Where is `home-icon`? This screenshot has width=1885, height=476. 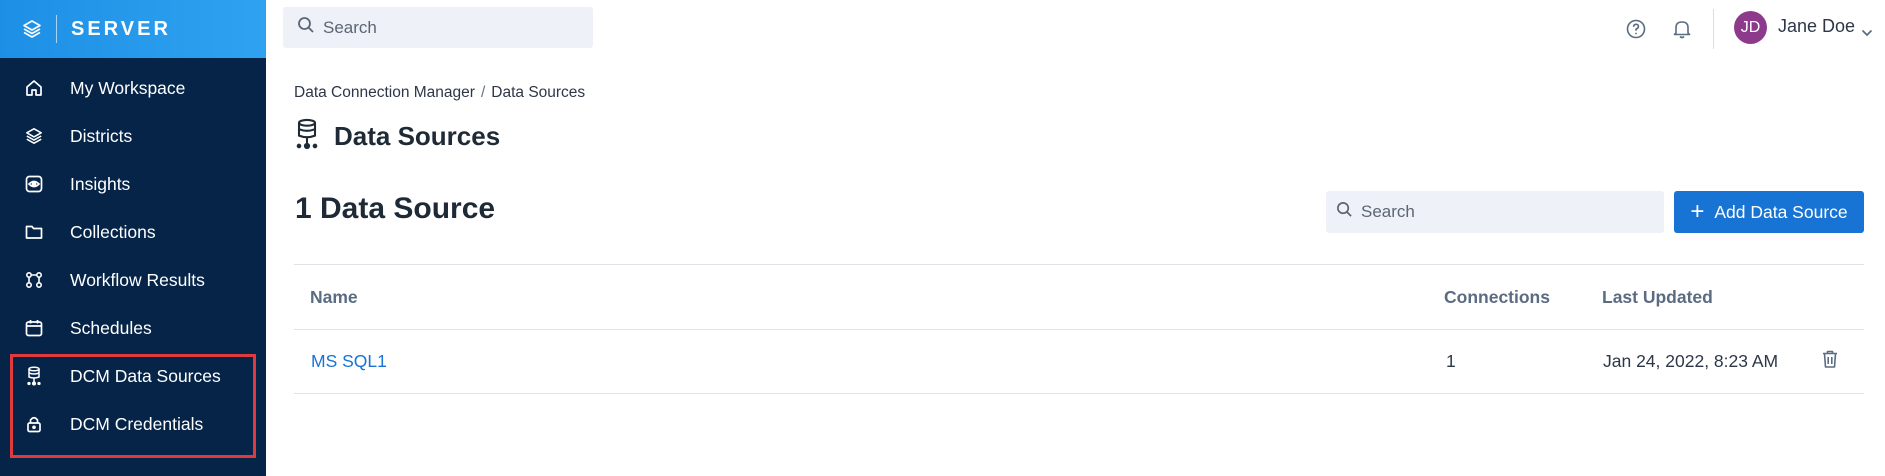
home-icon is located at coordinates (34, 88).